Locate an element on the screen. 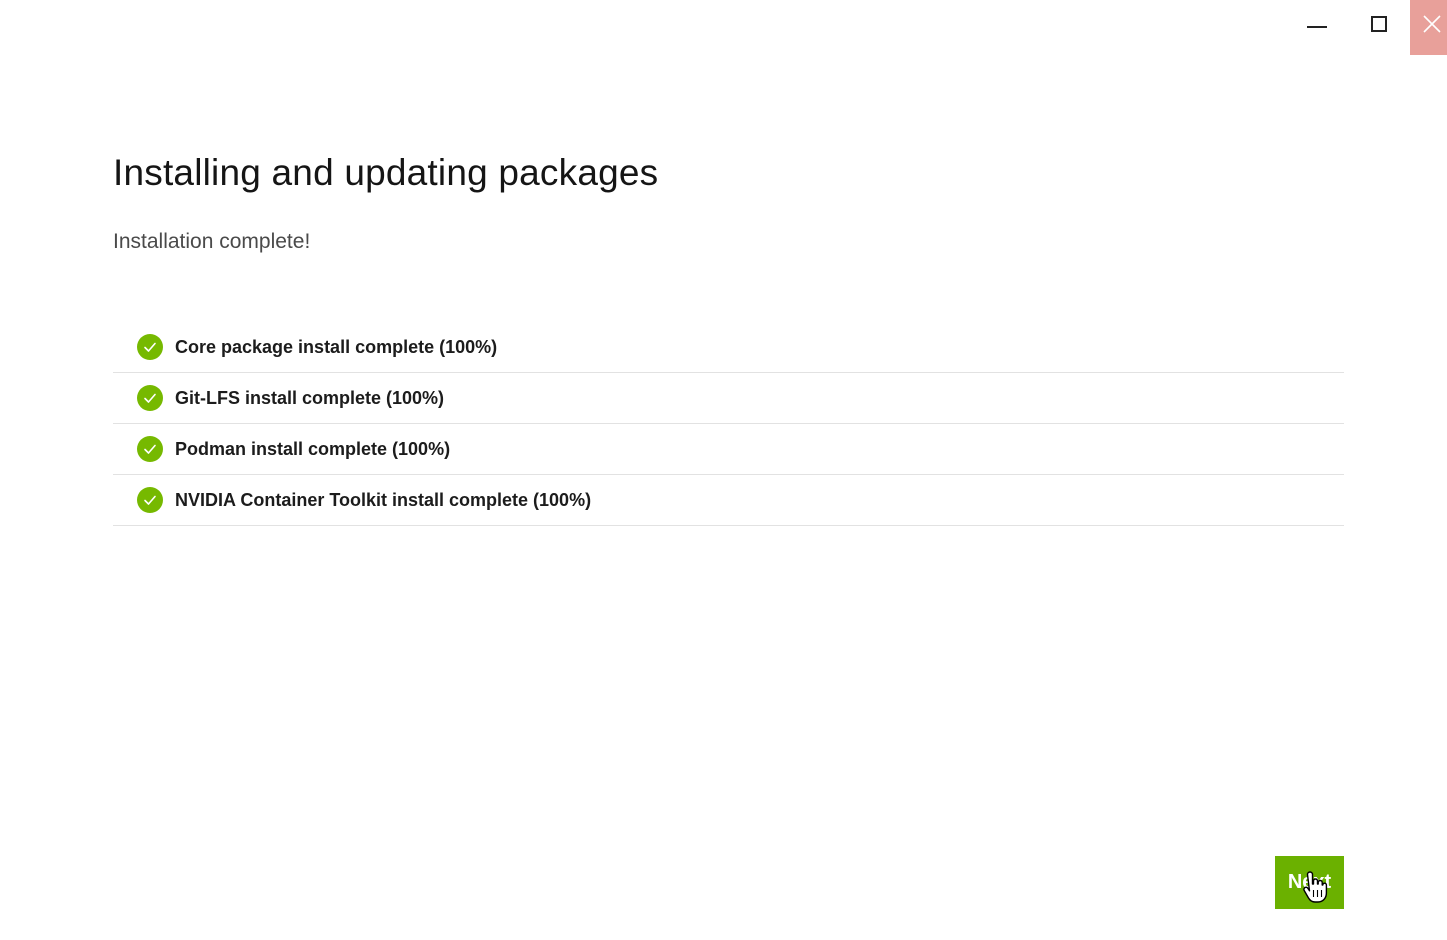  minimize-icon is located at coordinates (1317, 26).